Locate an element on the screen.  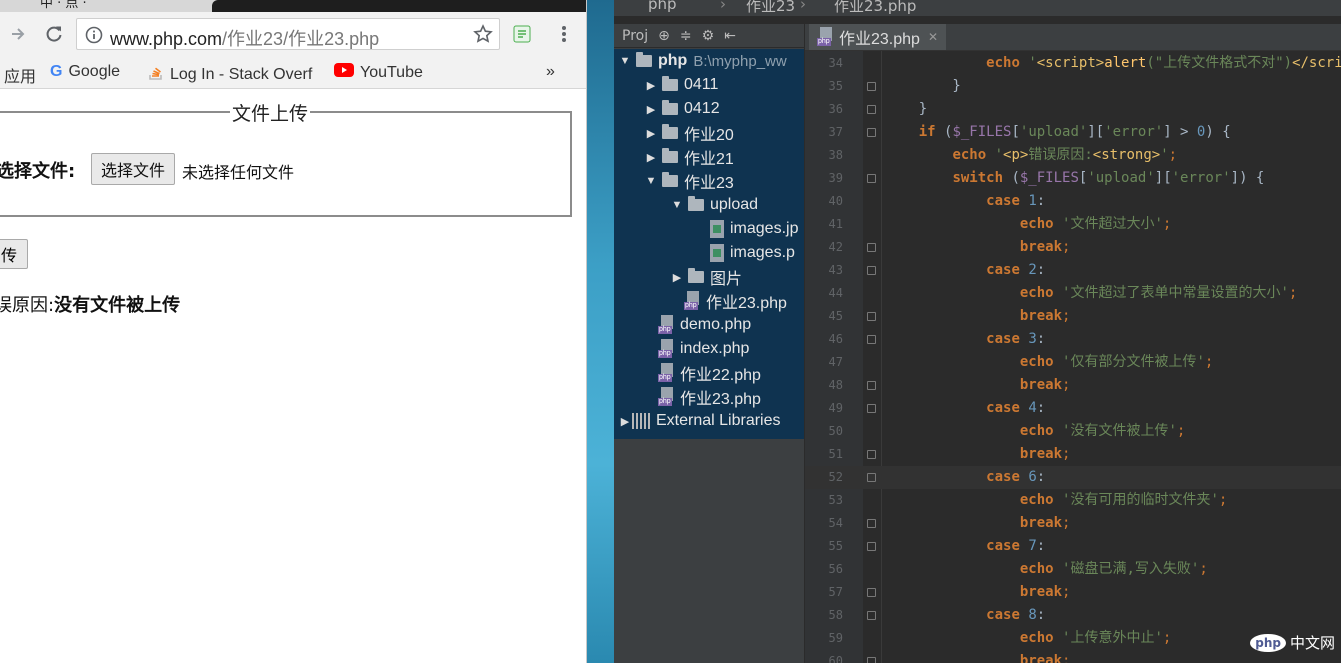
code-line: 45 break; is located at coordinates (1073, 316).